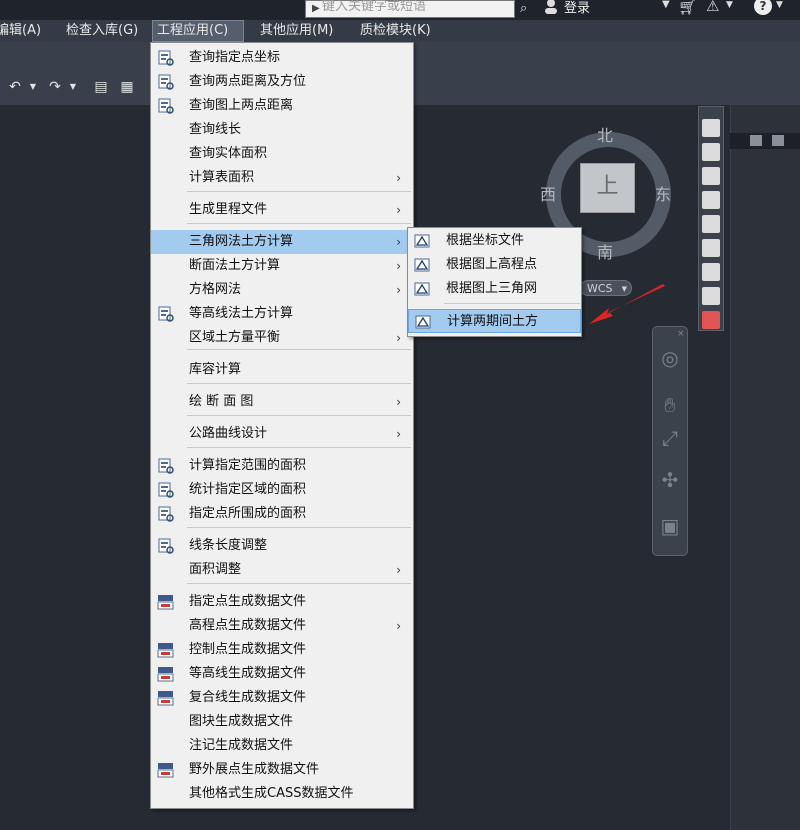 The image size is (800, 830). What do you see at coordinates (282, 434) in the screenshot?
I see `menu-item-highway-curve: 公路曲线设计 ›` at bounding box center [282, 434].